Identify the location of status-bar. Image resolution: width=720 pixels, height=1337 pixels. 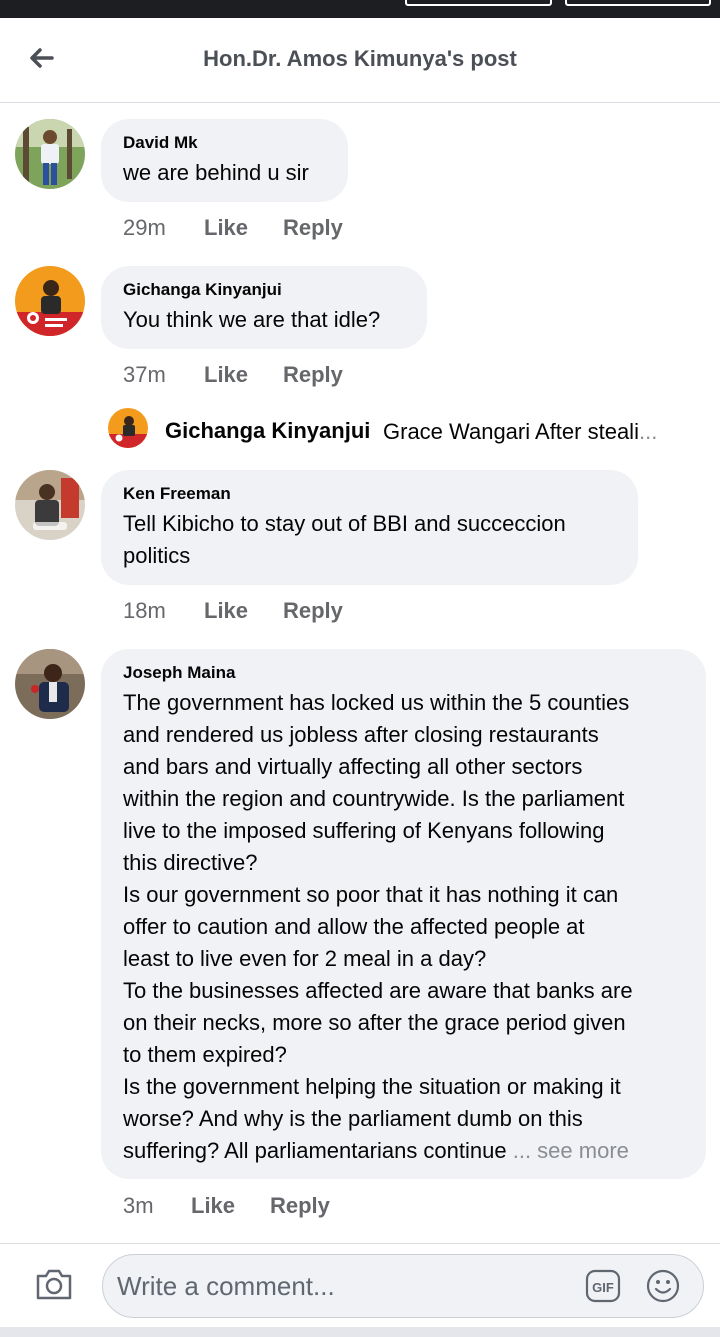
(360, 9).